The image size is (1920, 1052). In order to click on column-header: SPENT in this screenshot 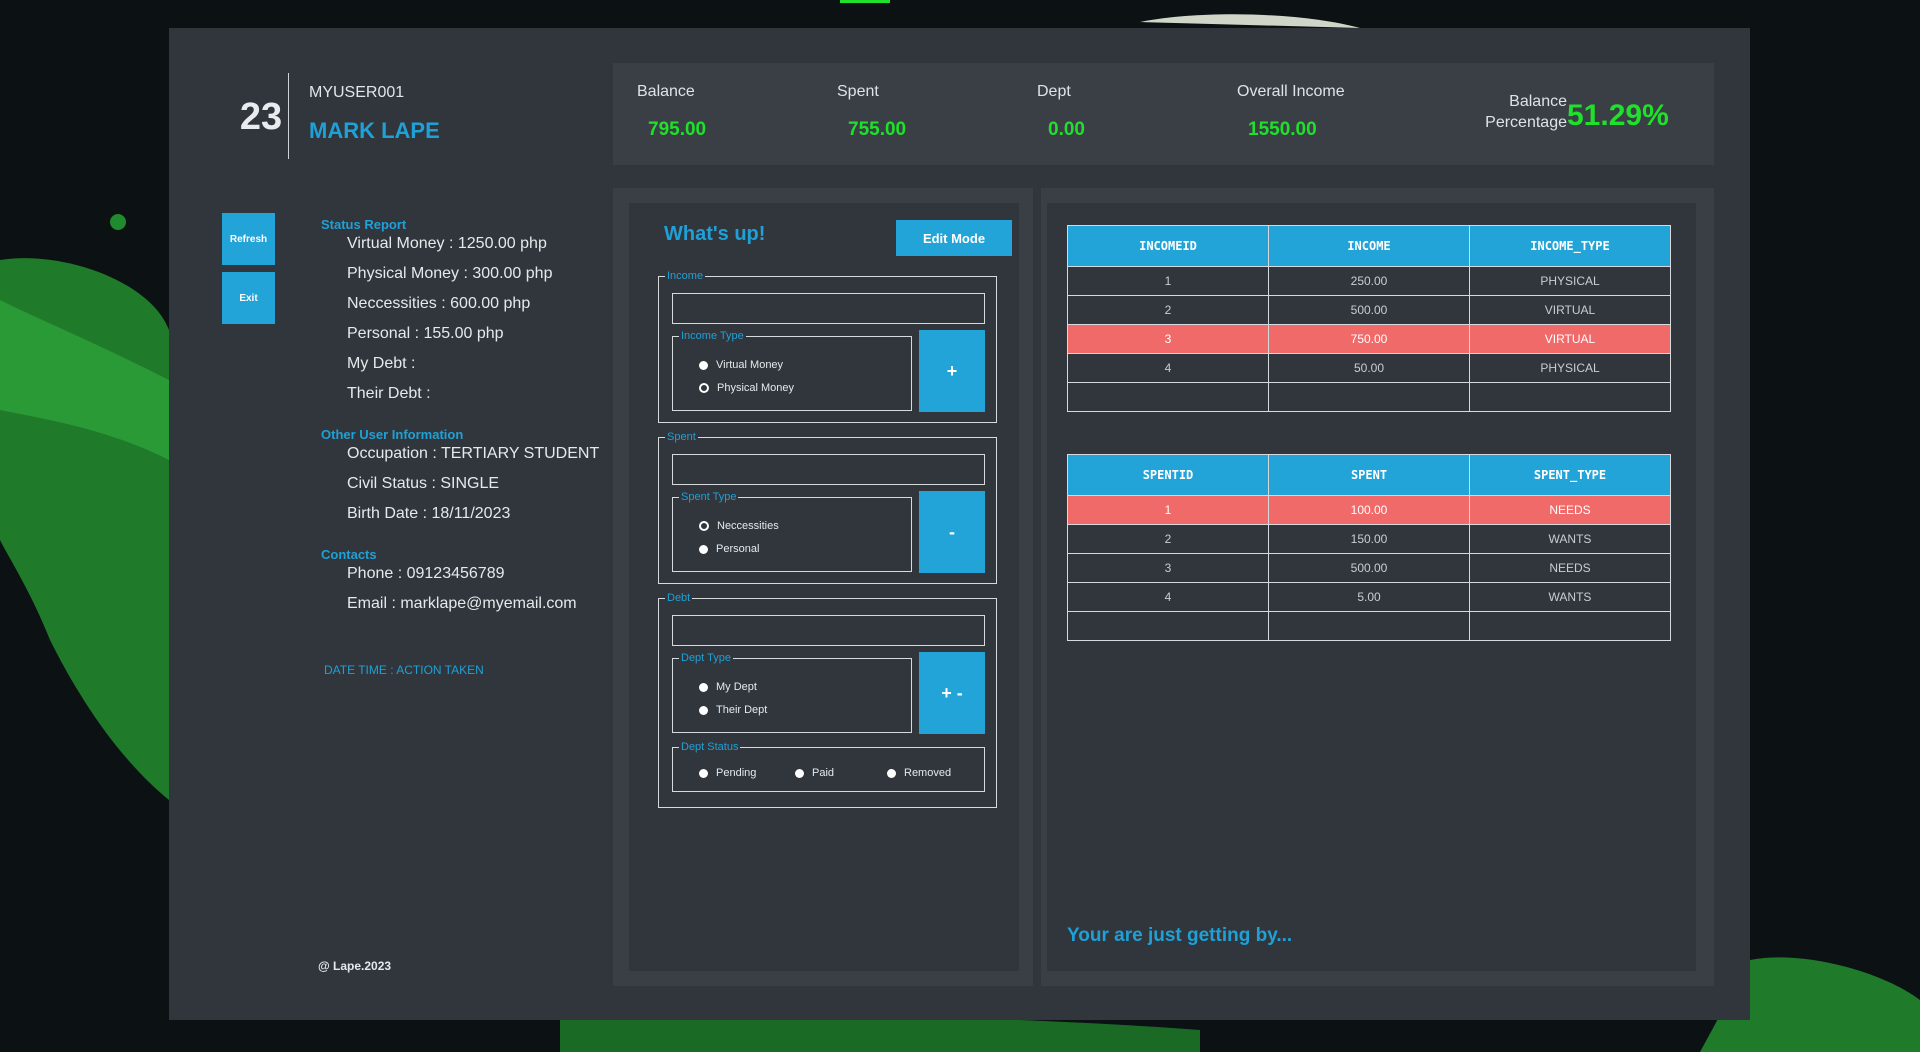, I will do `click(1369, 475)`.